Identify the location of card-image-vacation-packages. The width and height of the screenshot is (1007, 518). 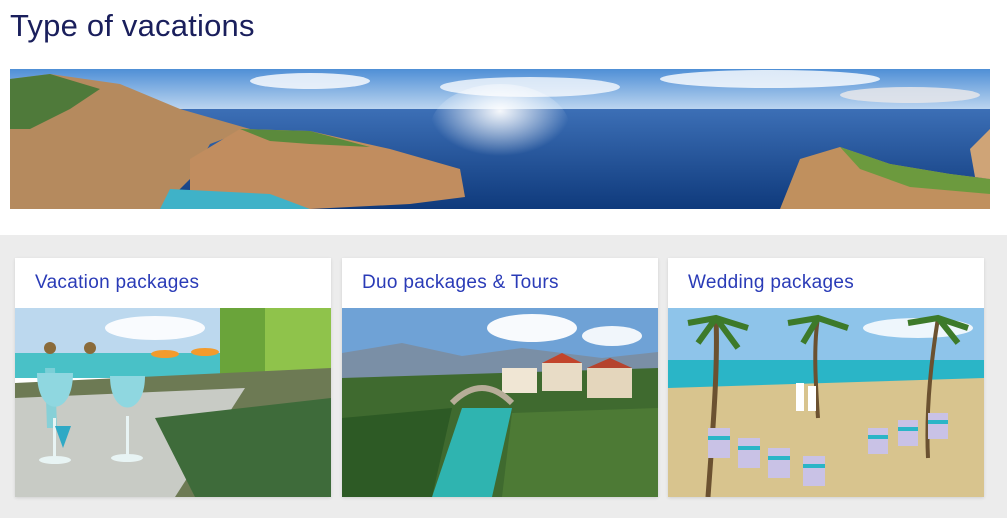
(173, 402).